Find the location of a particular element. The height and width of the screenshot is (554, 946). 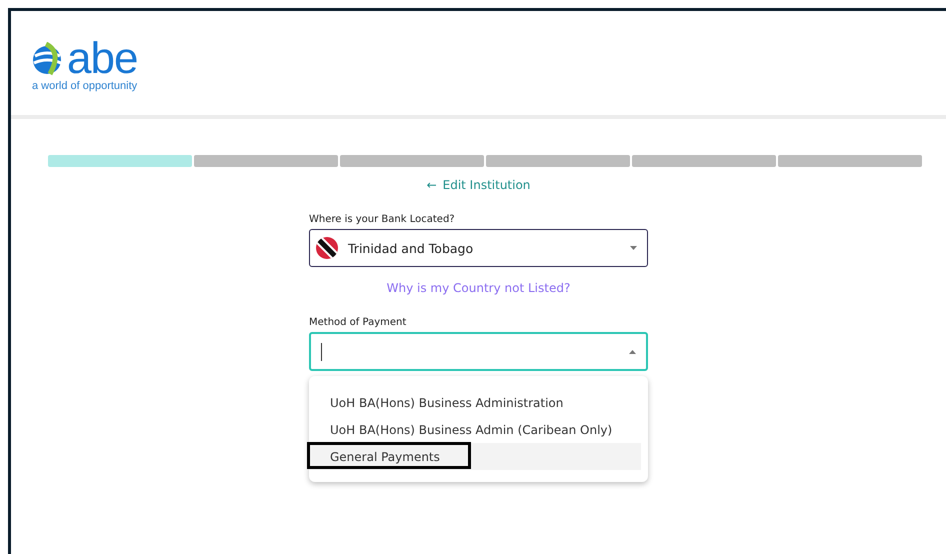

flag-icon is located at coordinates (327, 248).